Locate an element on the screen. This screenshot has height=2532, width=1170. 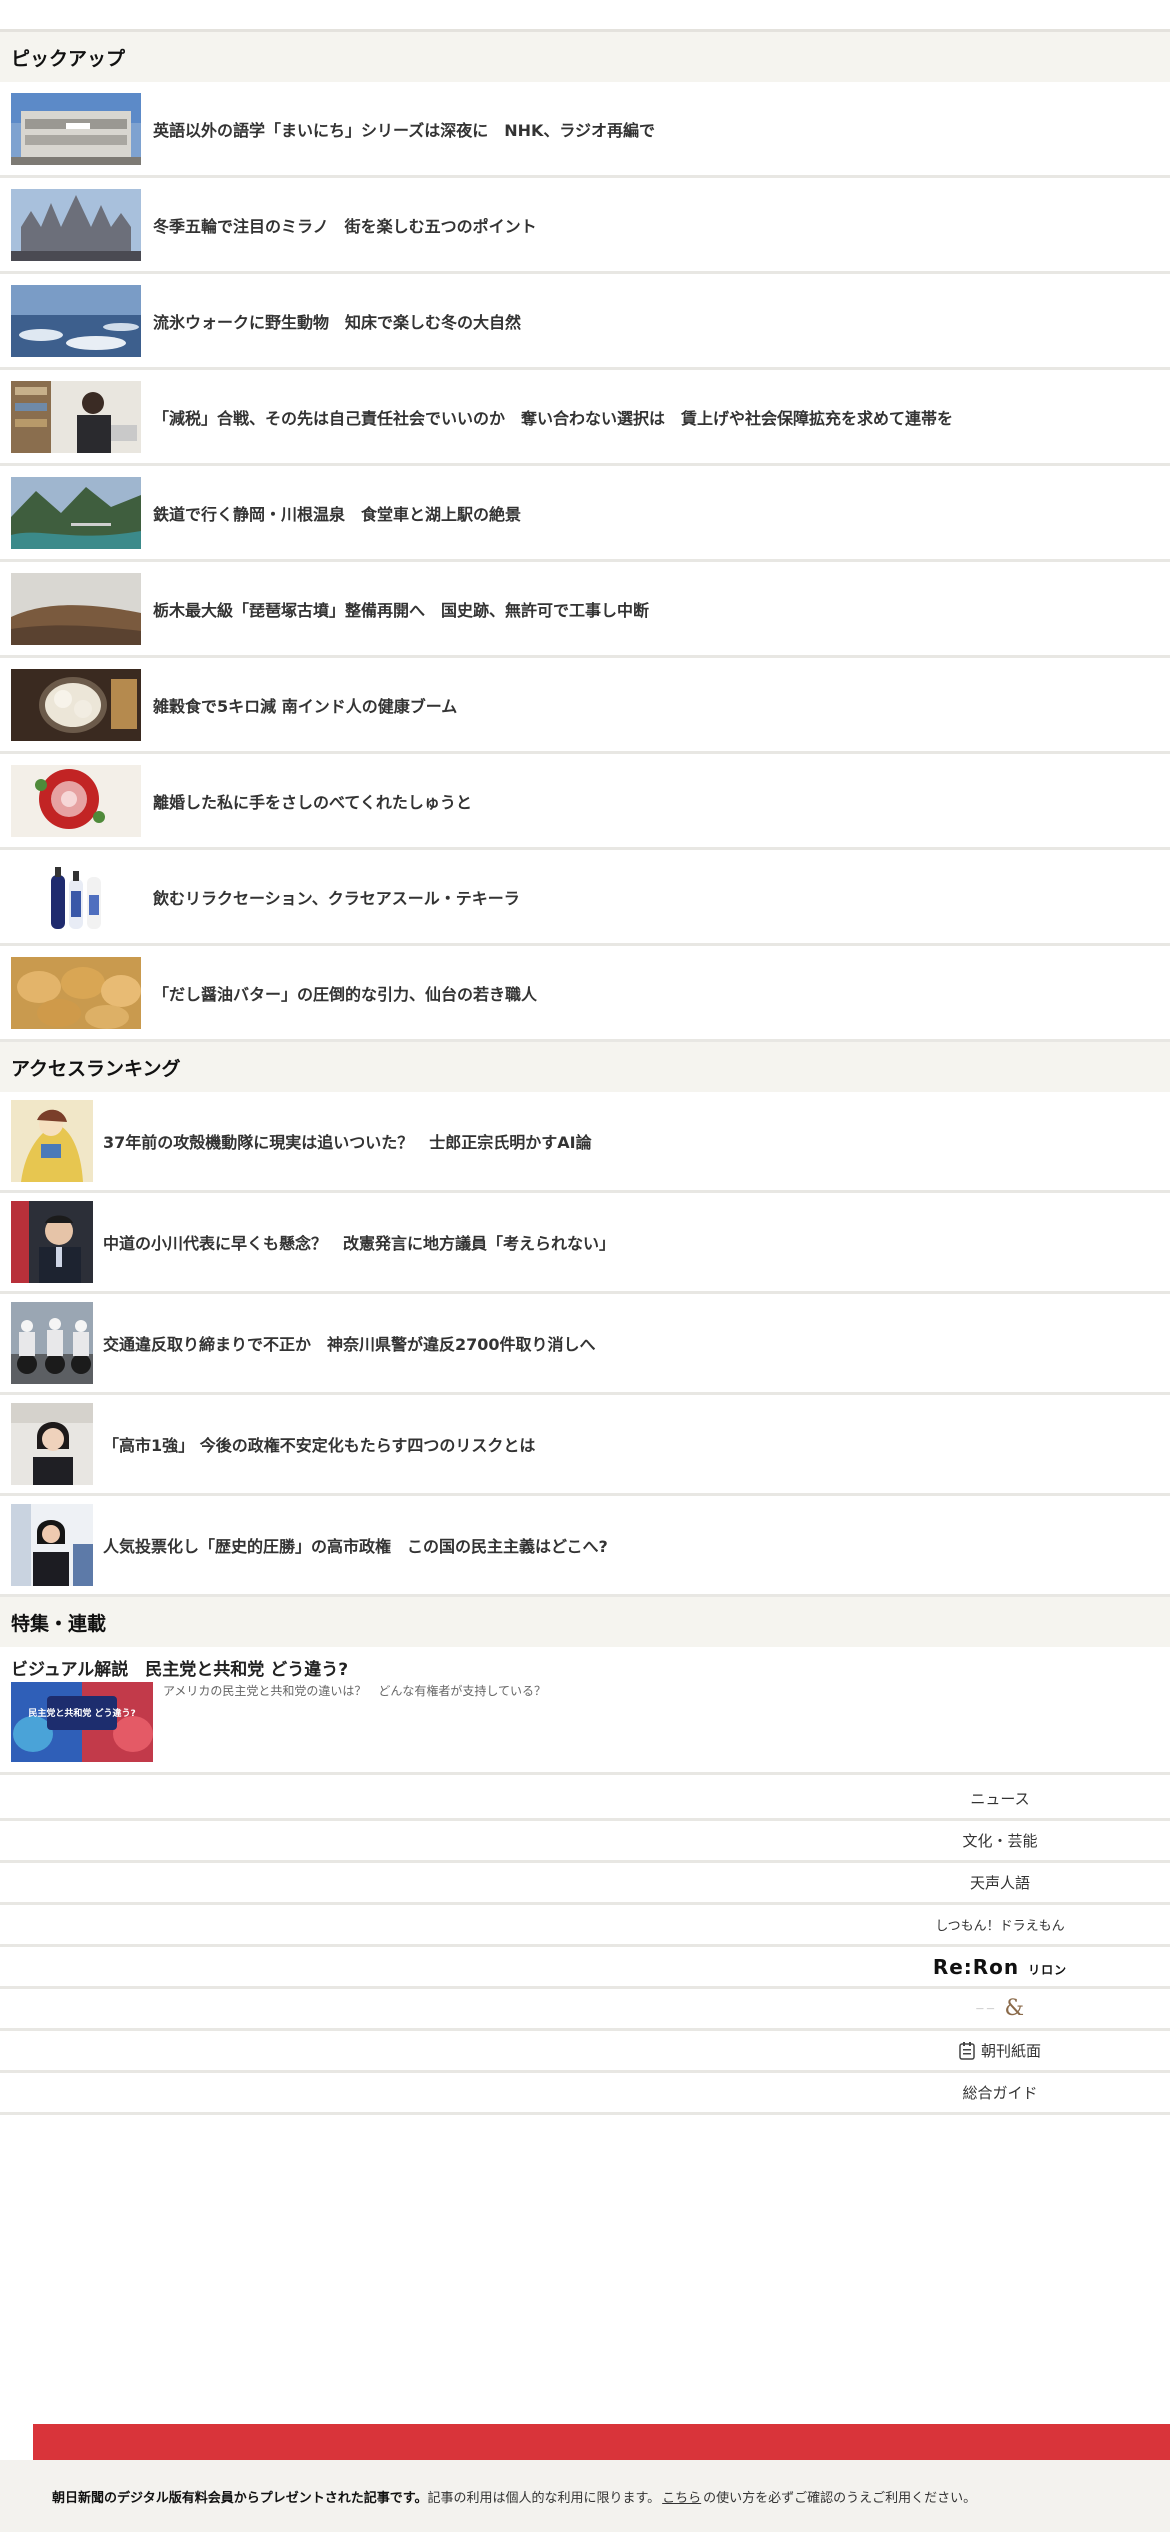
nav-item-reron: Re:Ron リロン is located at coordinates (585, 1968).